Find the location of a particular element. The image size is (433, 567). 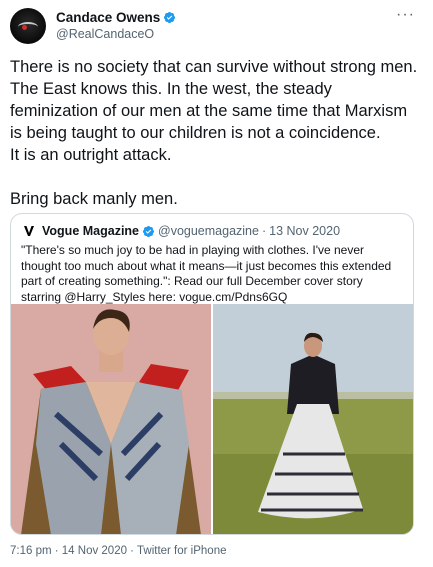

tweet-header: Candace Owens @RealCandaceO is located at coordinates (216, 26).